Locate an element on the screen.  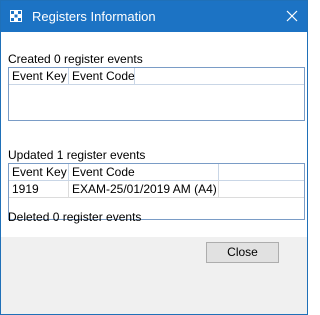
title-bar: Registers Information is located at coordinates (154, 16).